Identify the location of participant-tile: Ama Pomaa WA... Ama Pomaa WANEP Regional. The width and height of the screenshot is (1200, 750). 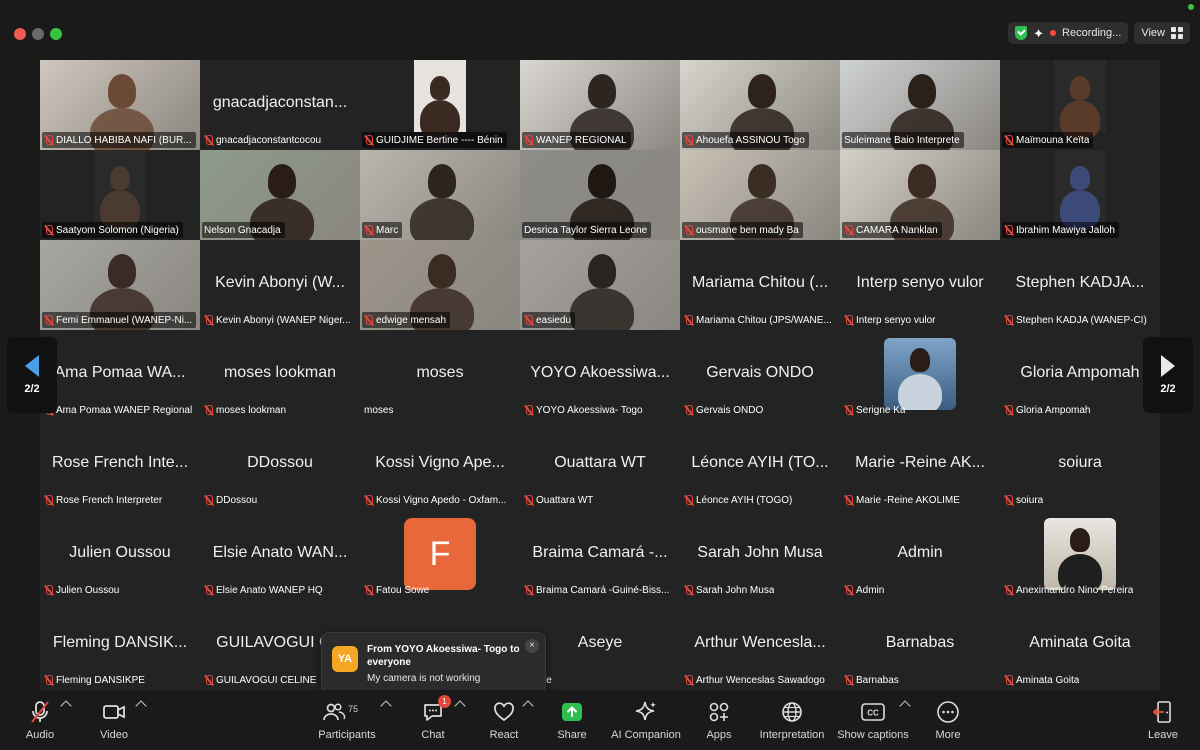
(120, 375).